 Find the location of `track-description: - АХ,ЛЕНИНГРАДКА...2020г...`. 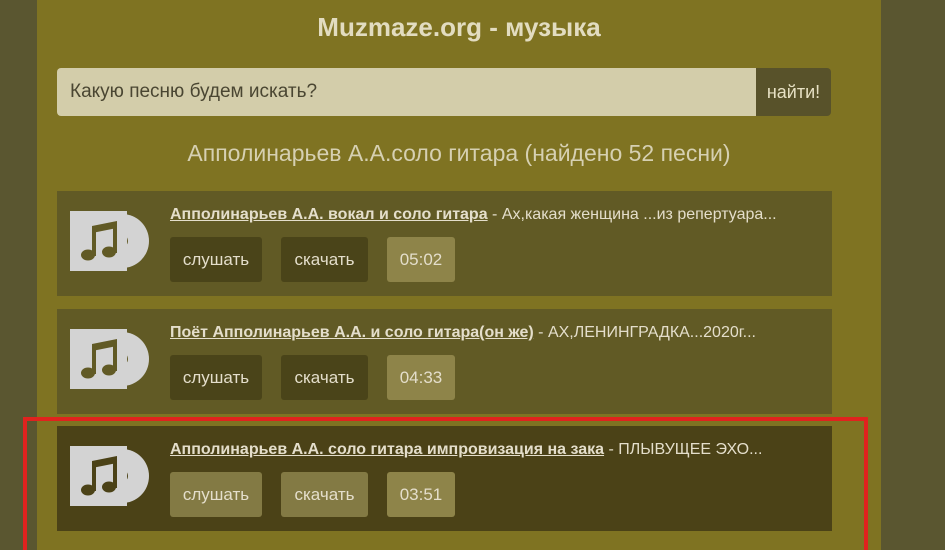

track-description: - АХ,ЛЕНИНГРАДКА...2020г... is located at coordinates (644, 332).